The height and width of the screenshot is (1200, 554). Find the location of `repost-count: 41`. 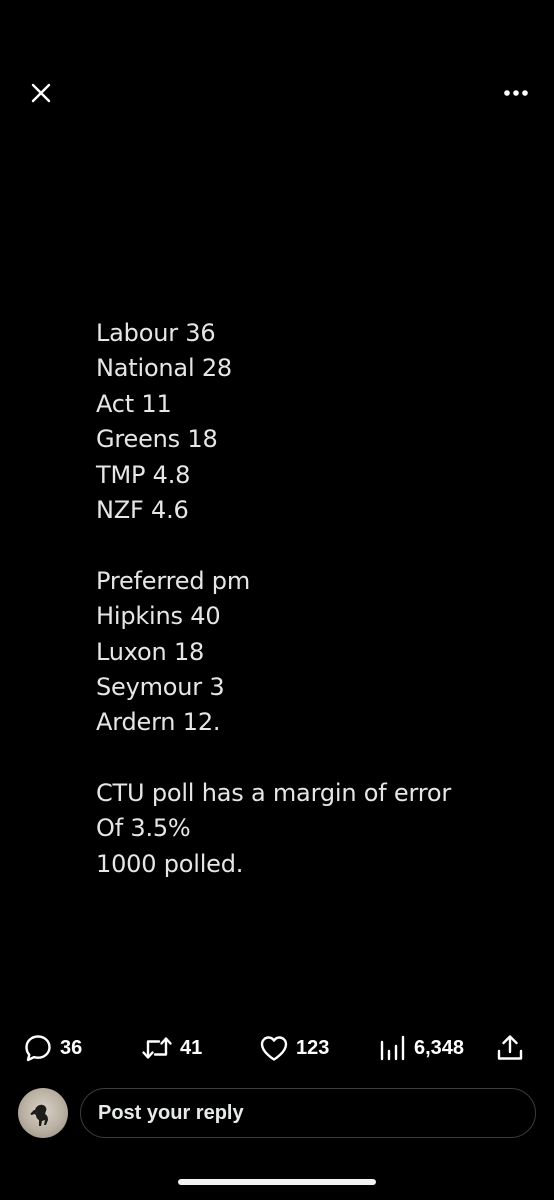

repost-count: 41 is located at coordinates (191, 1047).